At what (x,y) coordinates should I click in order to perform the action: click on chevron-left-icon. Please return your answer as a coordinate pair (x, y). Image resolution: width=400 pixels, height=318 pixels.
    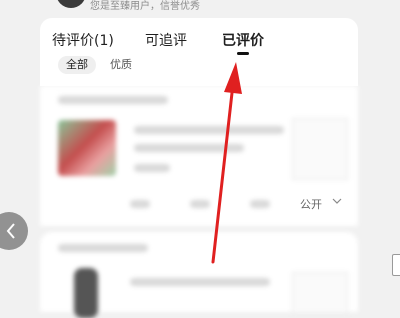
    Looking at the image, I should click on (10, 231).